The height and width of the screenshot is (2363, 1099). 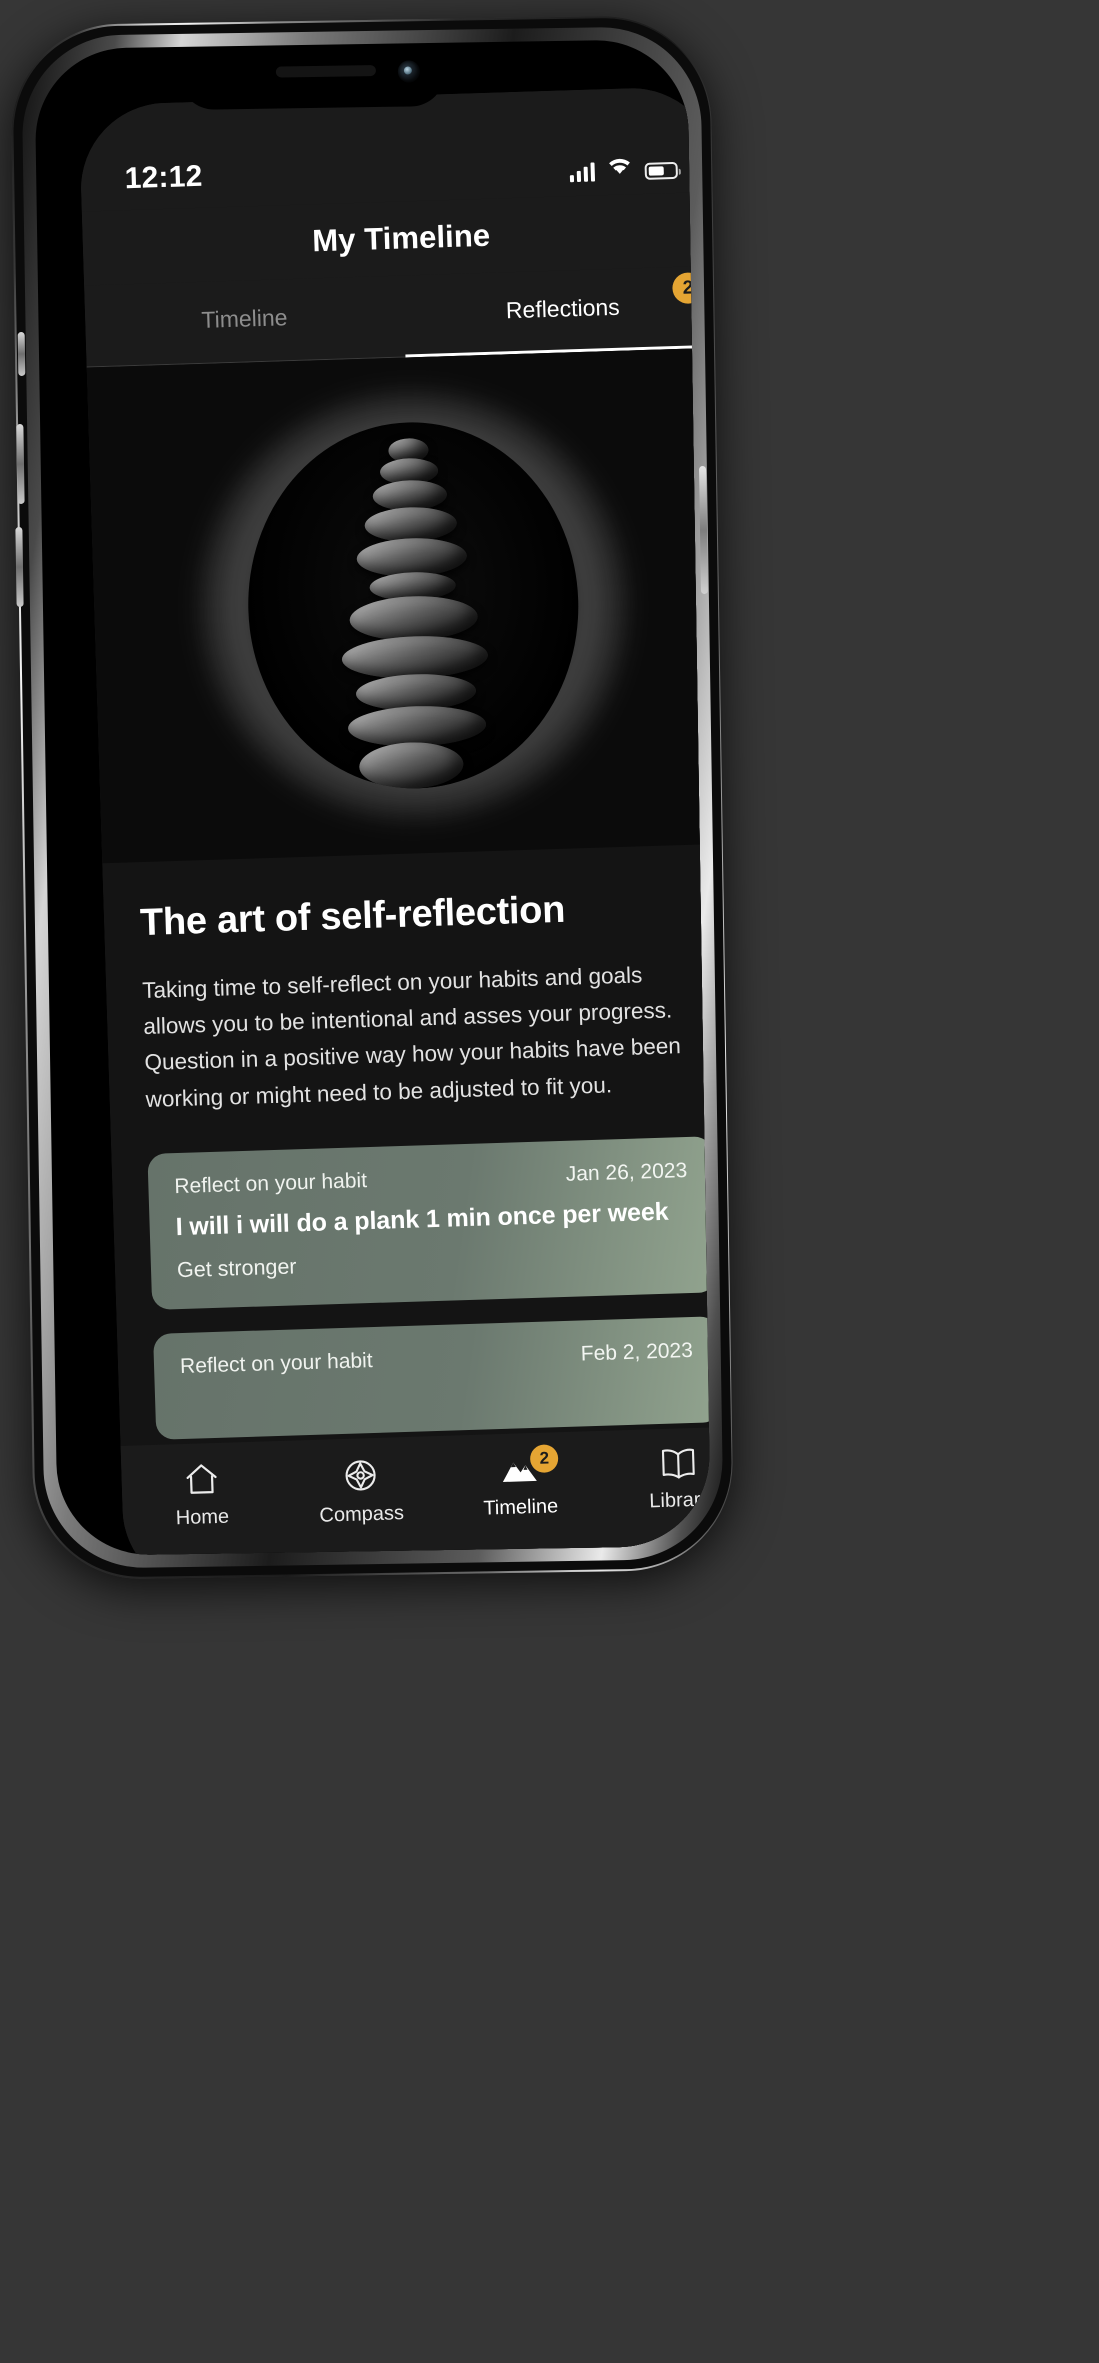 What do you see at coordinates (244, 318) in the screenshot?
I see `tab-timeline-label: Timeline` at bounding box center [244, 318].